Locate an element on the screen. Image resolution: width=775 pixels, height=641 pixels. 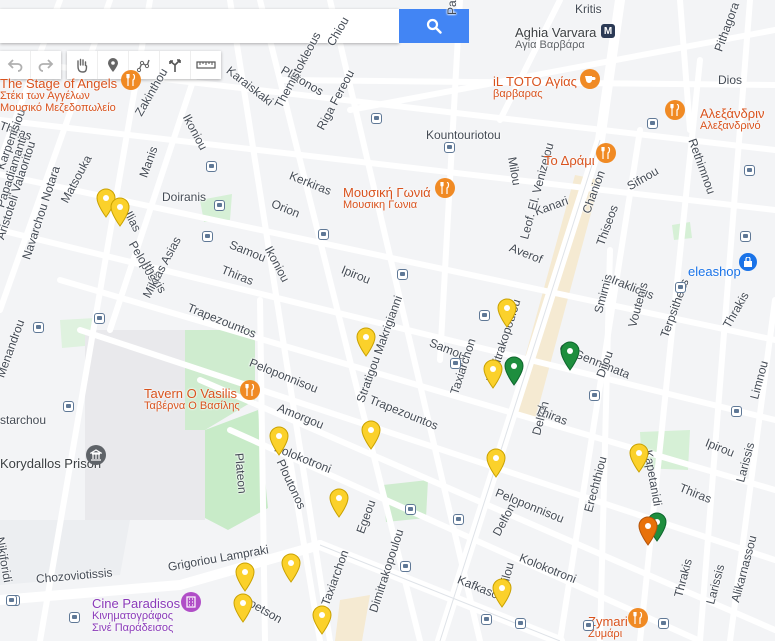
poi-label: Tavern O Vasilis Ταβέρνα Ο Βασίλης is located at coordinates (192, 399).